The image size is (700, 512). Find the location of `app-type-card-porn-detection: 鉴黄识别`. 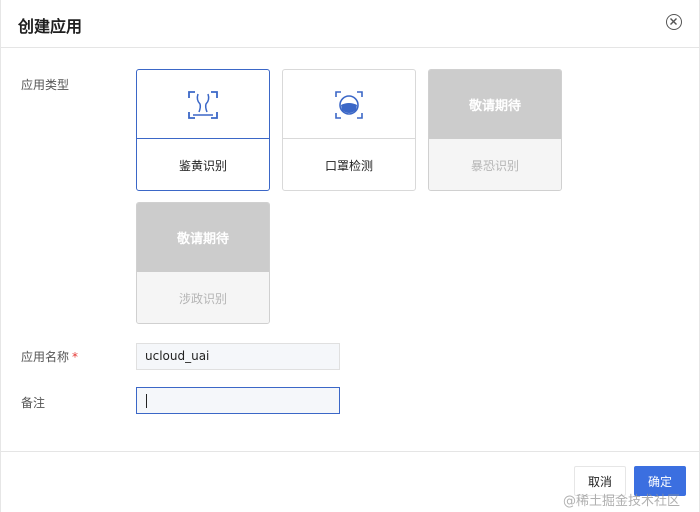

app-type-card-porn-detection: 鉴黄识别 is located at coordinates (203, 130).